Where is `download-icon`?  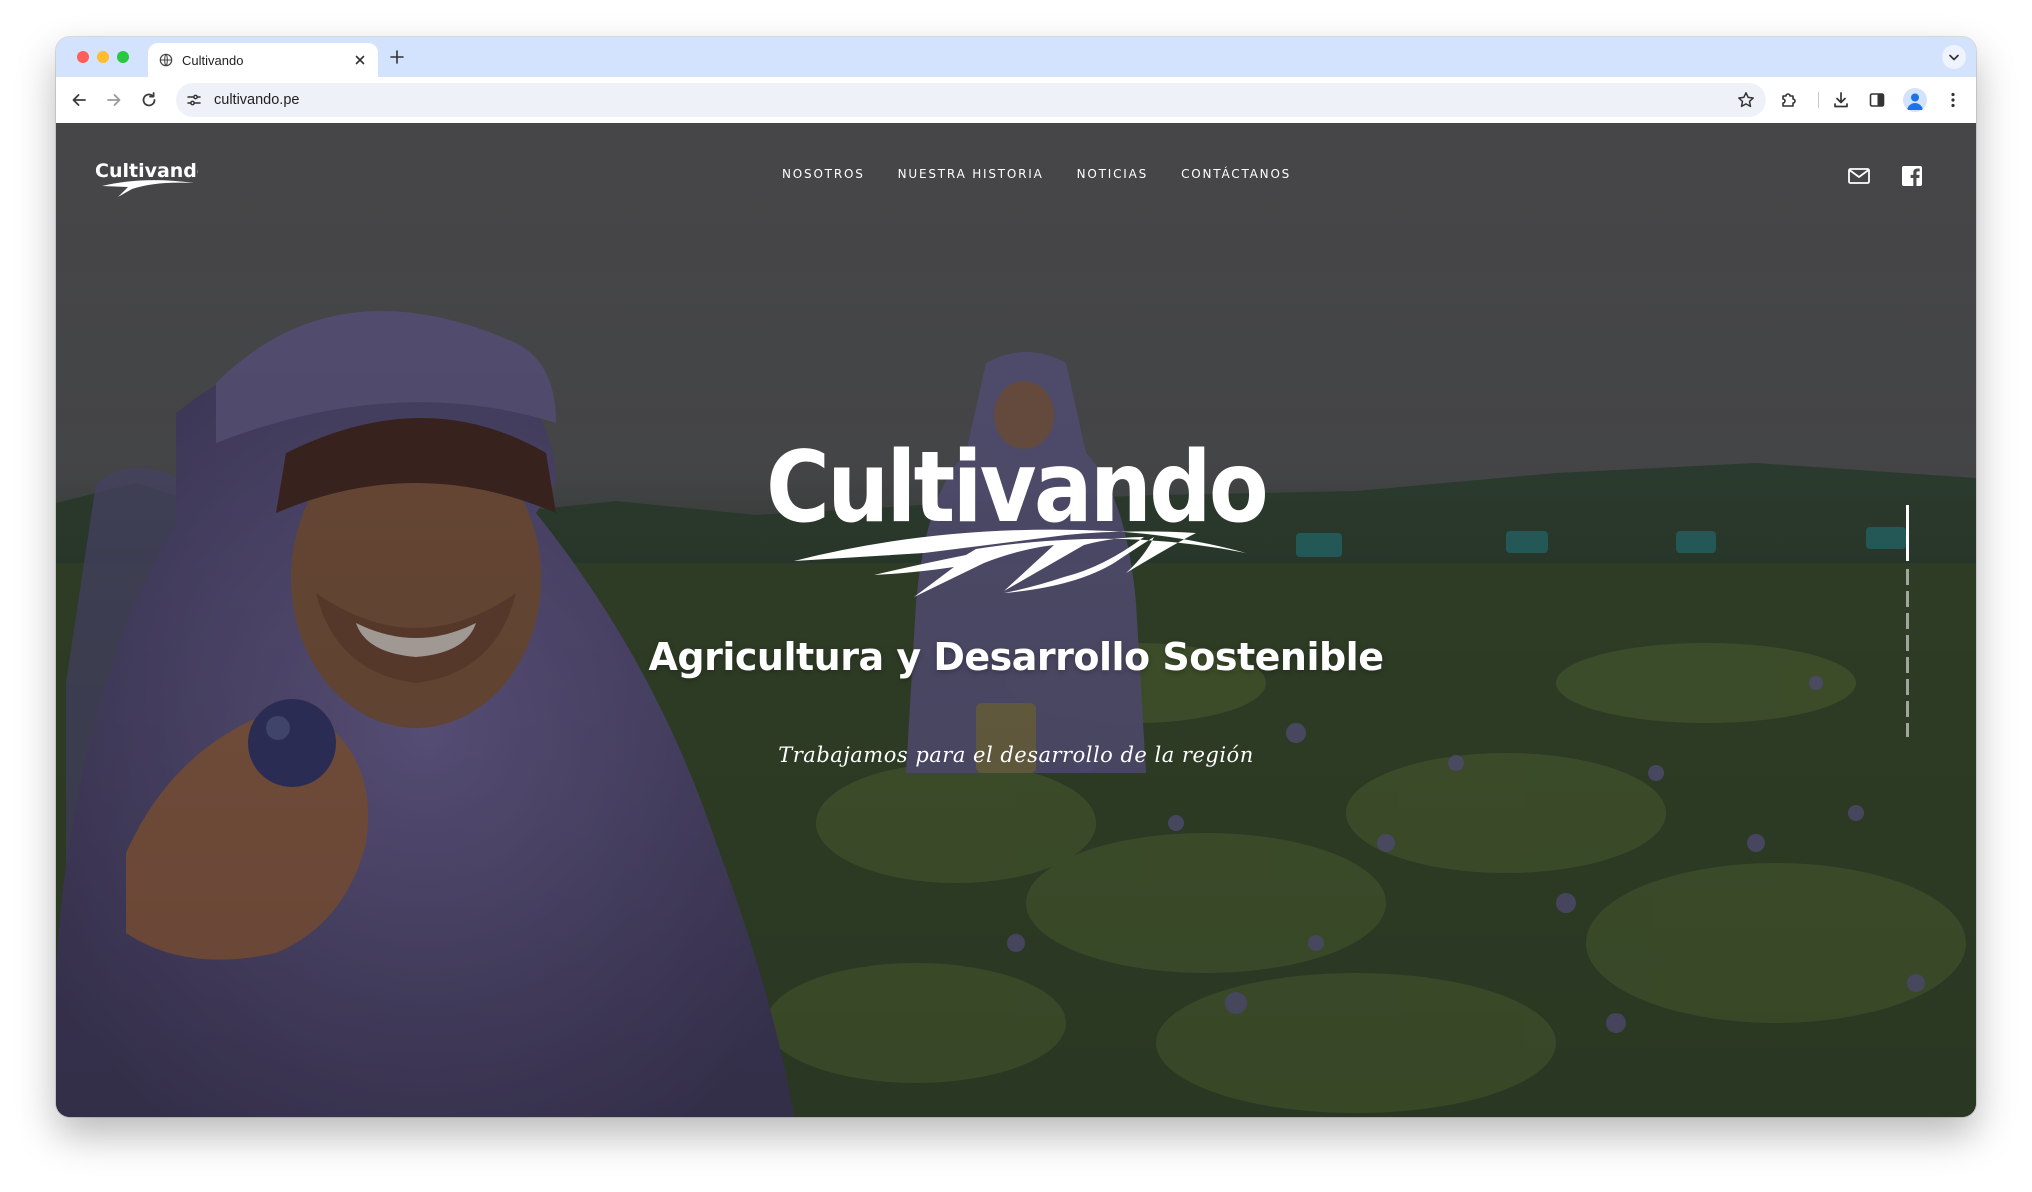 download-icon is located at coordinates (1841, 100).